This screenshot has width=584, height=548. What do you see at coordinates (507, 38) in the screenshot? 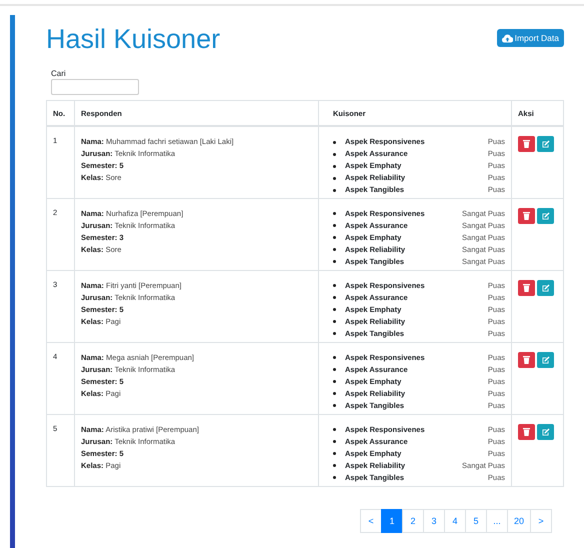
I see `cloud-upload-icon` at bounding box center [507, 38].